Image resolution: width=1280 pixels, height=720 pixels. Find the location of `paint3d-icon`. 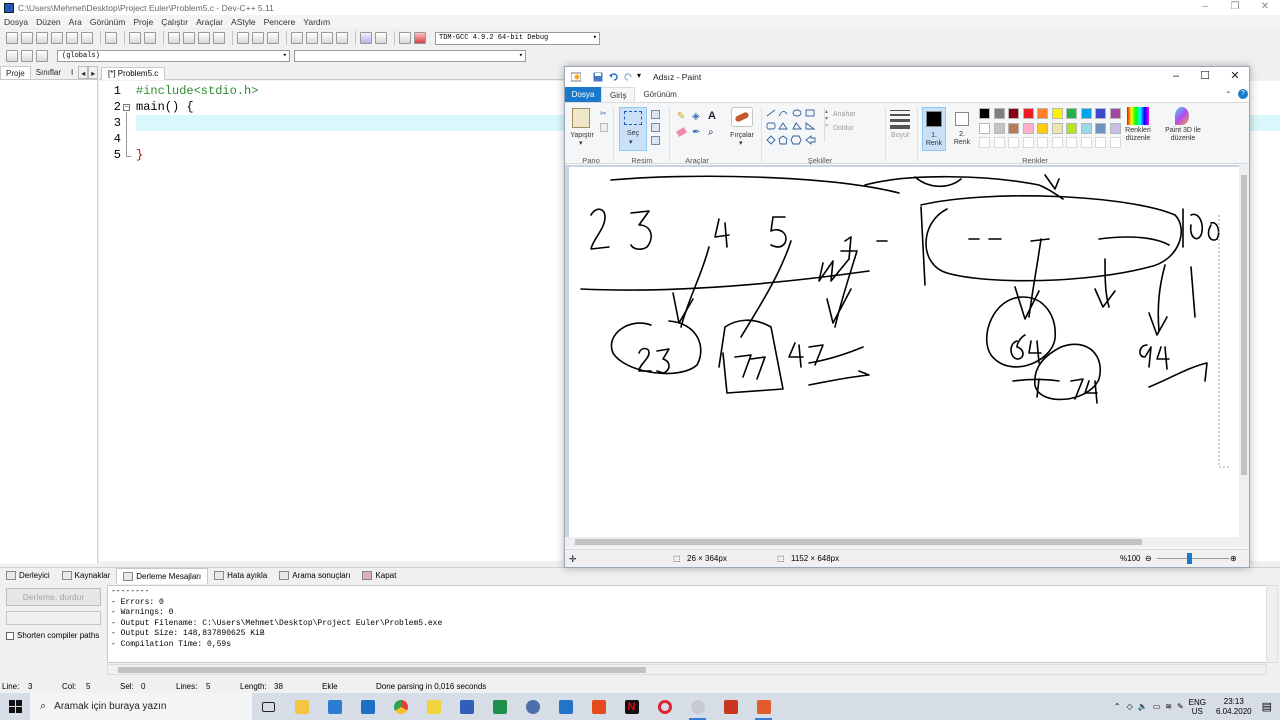

paint3d-icon is located at coordinates (1182, 116).